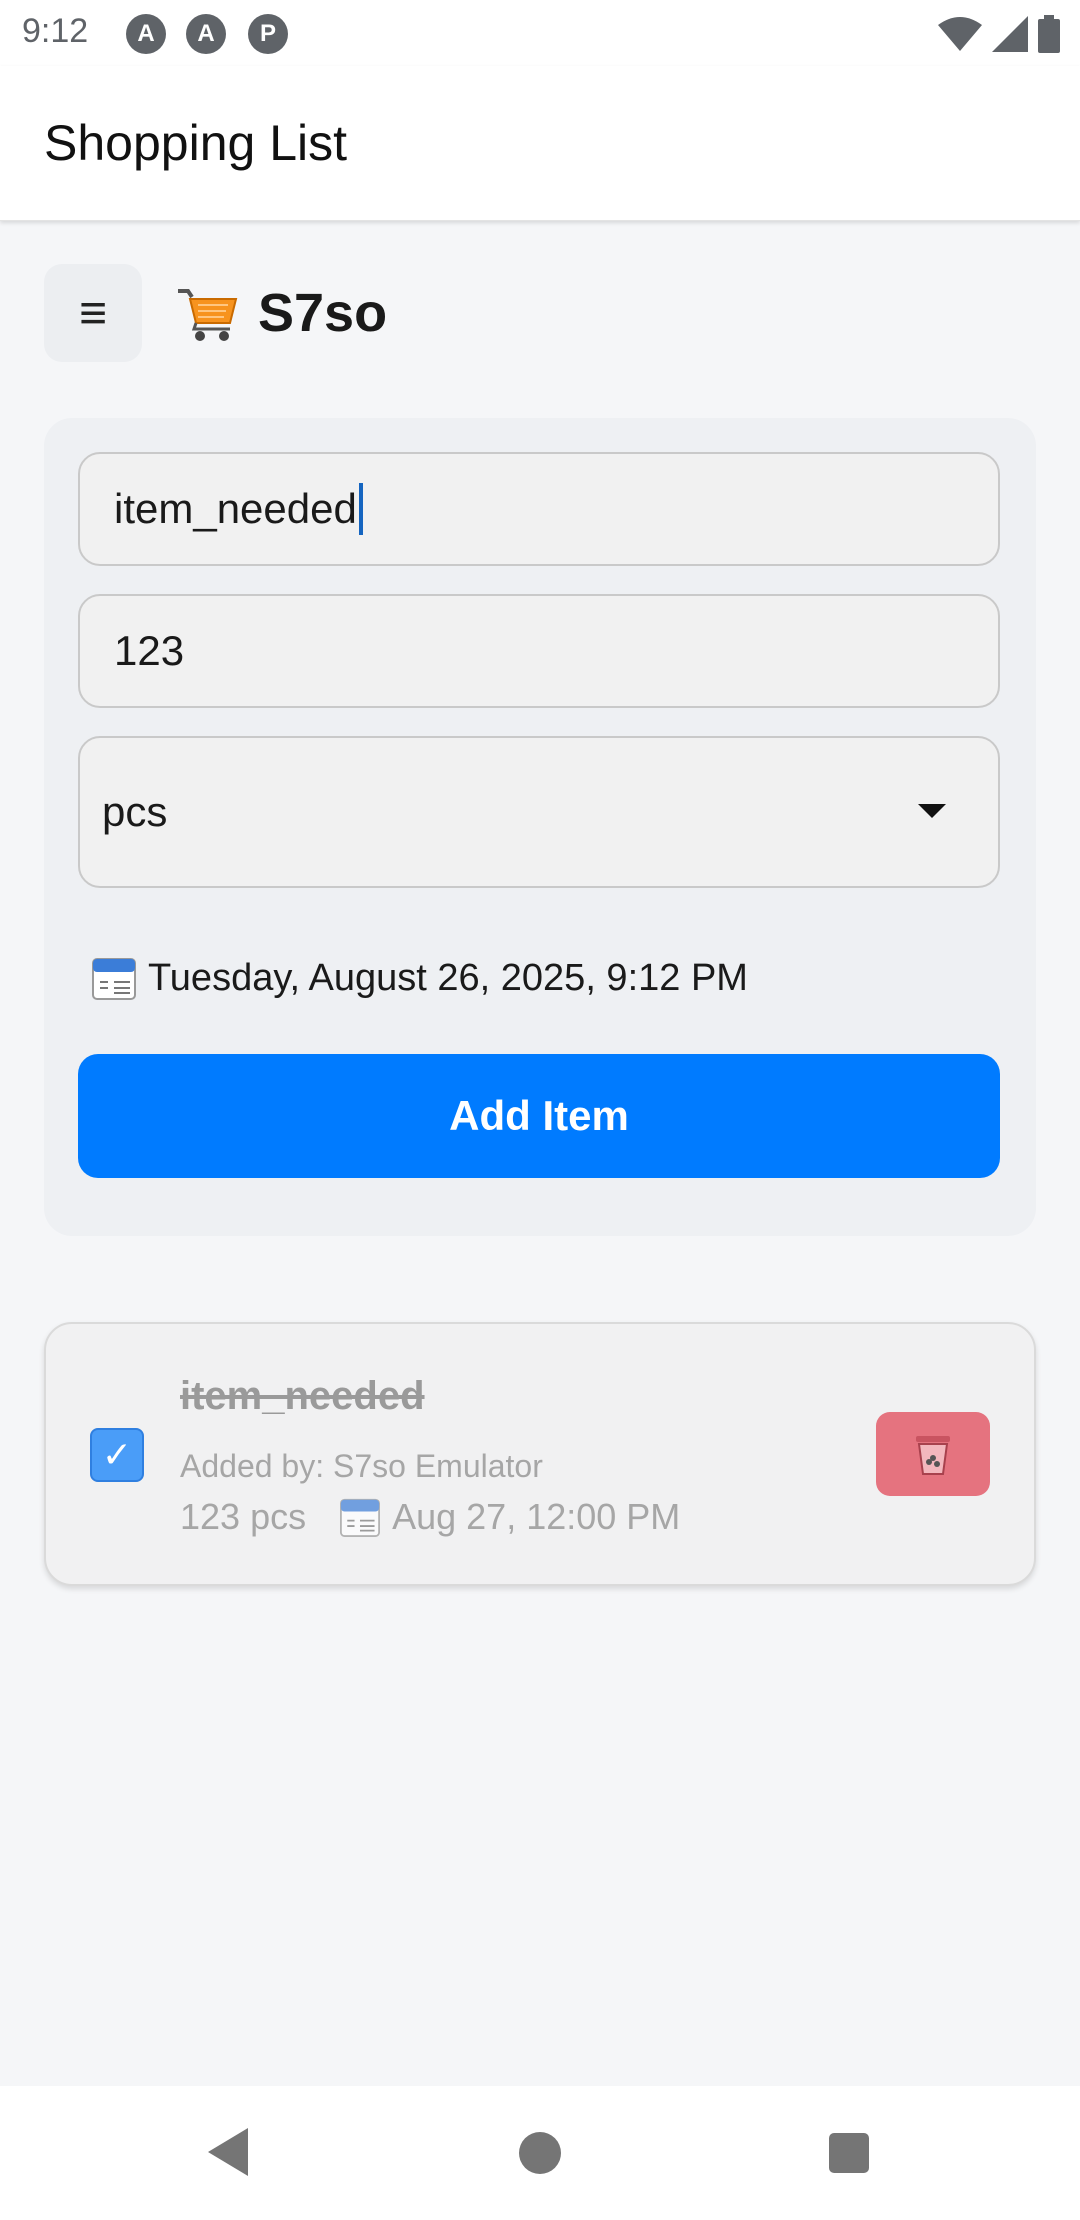  I want to click on item-checkbox: ✓, so click(117, 1455).